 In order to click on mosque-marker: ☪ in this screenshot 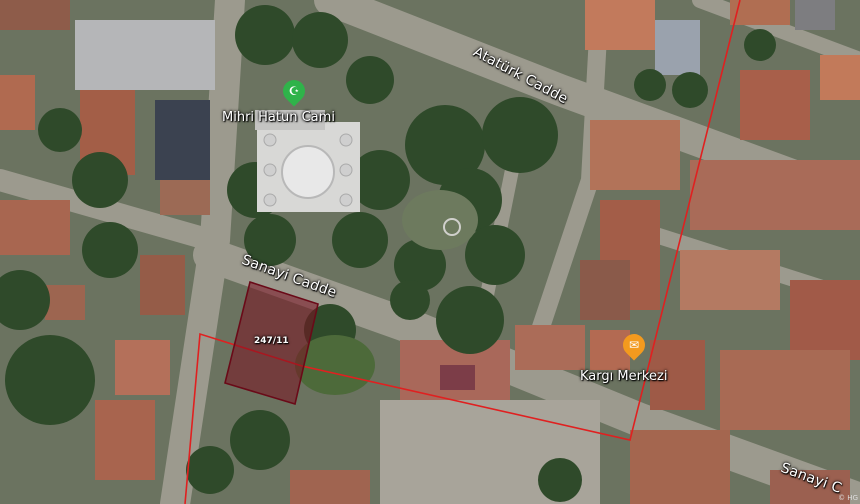, I will do `click(294, 91)`.